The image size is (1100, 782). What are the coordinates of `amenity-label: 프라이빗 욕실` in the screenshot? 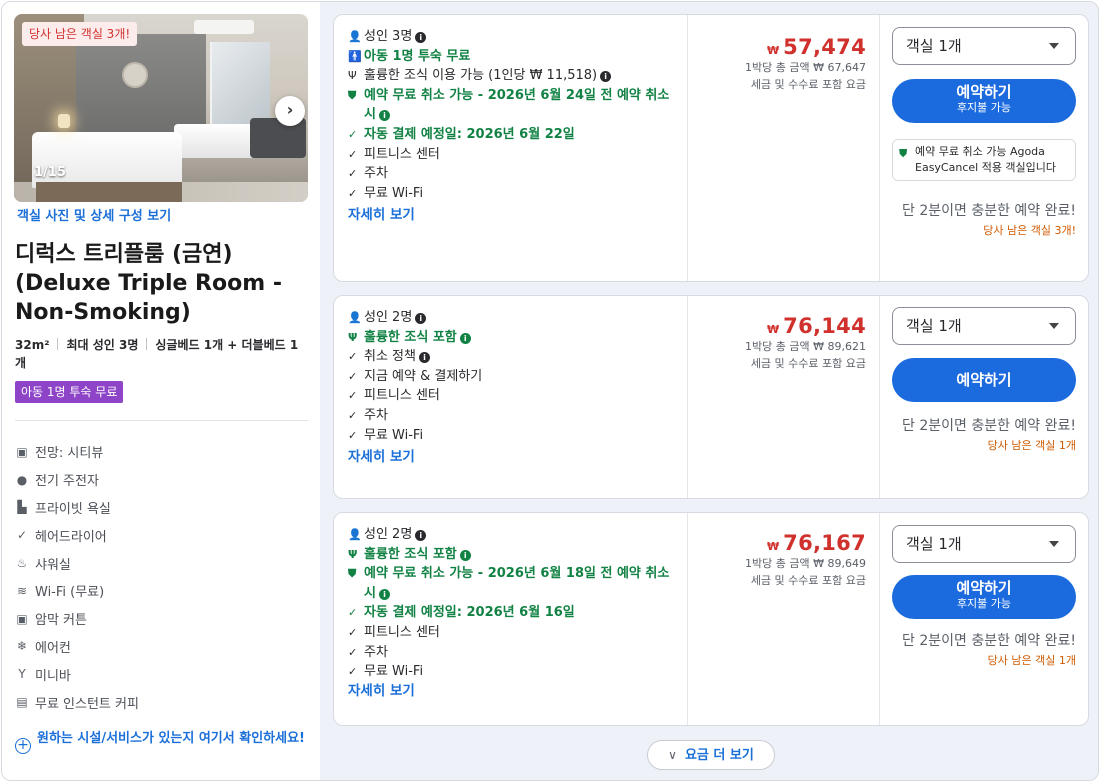 It's located at (73, 509).